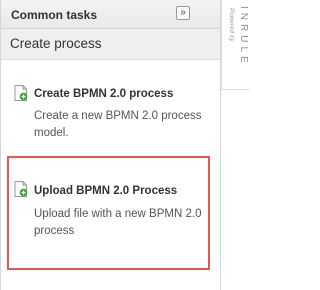 Image resolution: width=320 pixels, height=290 pixels. Describe the element at coordinates (105, 191) in the screenshot. I see `task-title: Upload BPMN 2.0 Process` at that location.